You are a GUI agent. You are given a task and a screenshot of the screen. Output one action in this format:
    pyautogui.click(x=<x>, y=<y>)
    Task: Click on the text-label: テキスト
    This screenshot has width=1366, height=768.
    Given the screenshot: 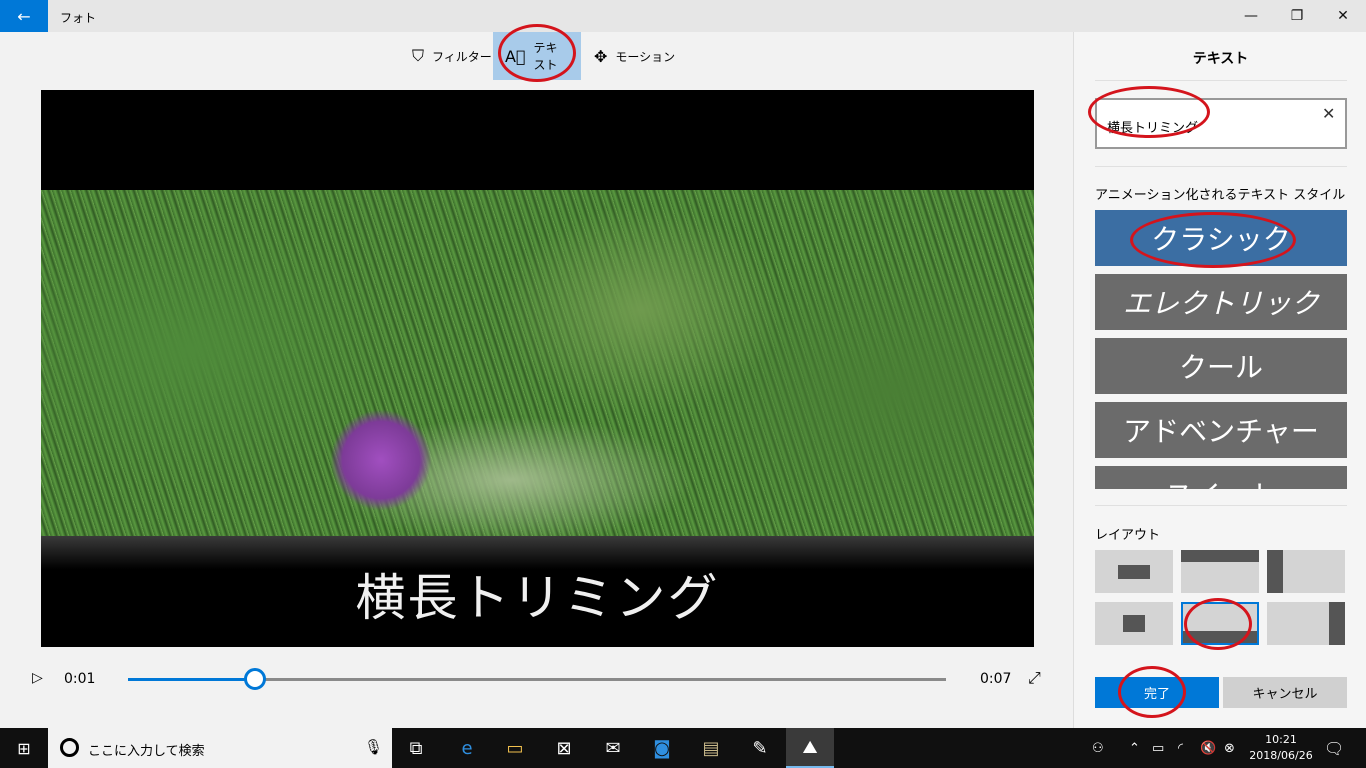 What is the action you would take?
    pyautogui.click(x=545, y=56)
    